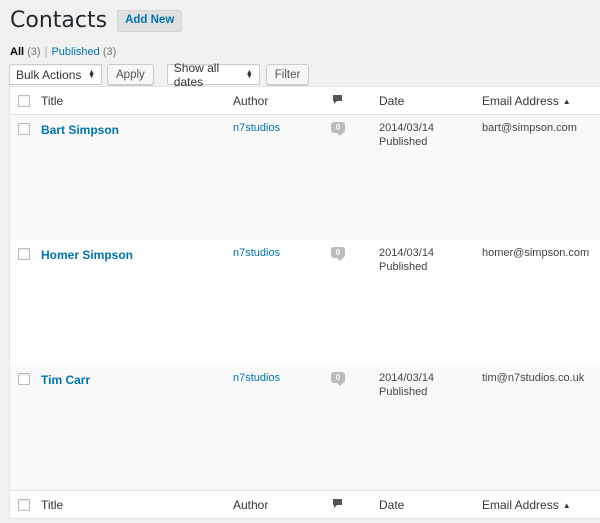 The image size is (600, 523). Describe the element at coordinates (130, 74) in the screenshot. I see `apply-button: Apply` at that location.